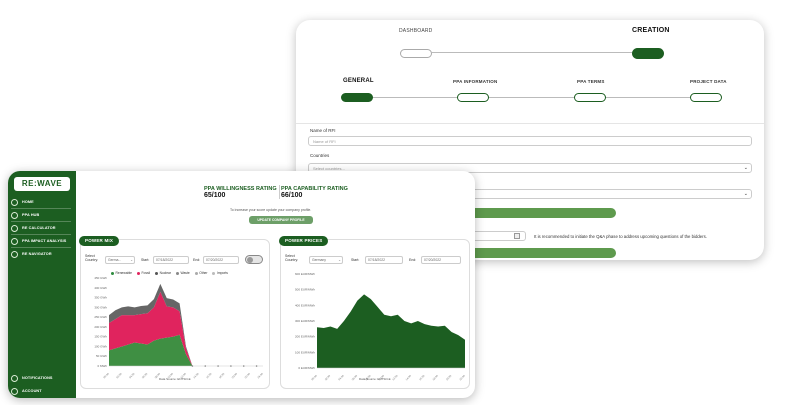 The image size is (787, 405). I want to click on step-project-data-label: PROJECT DATA, so click(708, 81).